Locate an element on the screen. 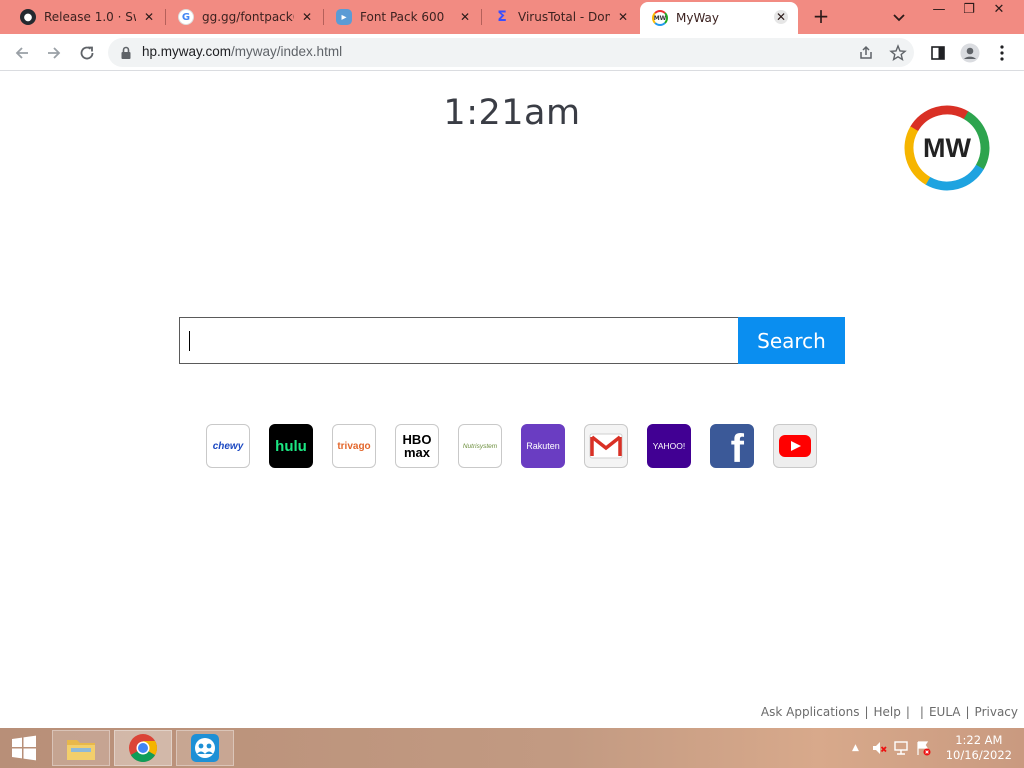 Image resolution: width=1024 pixels, height=768 pixels. start-button is located at coordinates (24, 748).